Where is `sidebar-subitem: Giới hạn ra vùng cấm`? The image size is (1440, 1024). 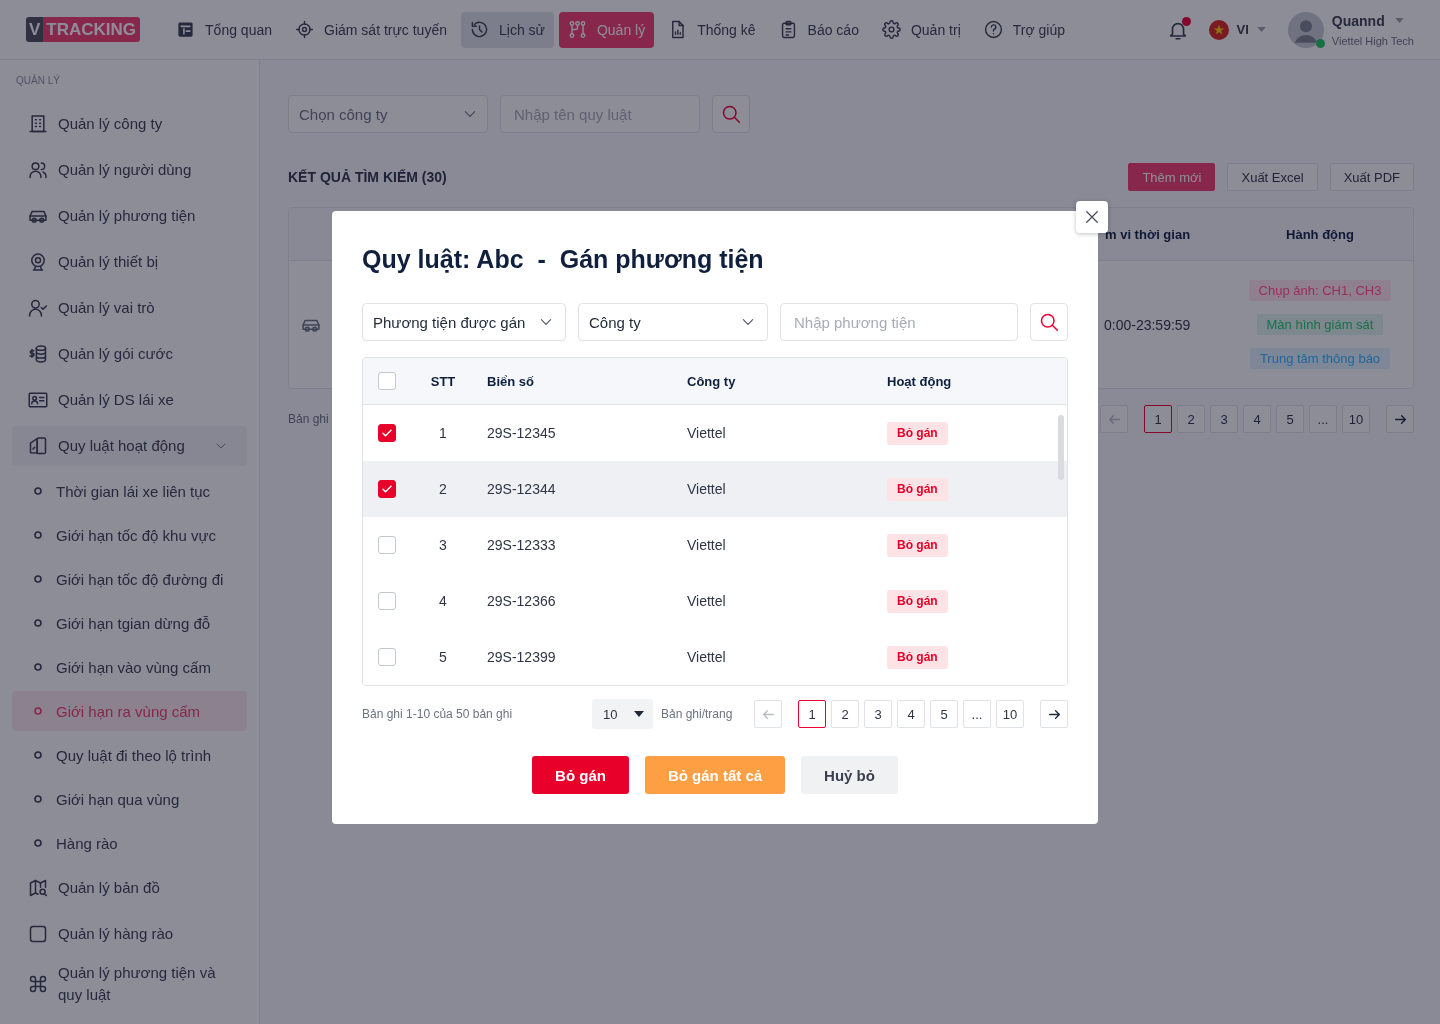 sidebar-subitem: Giới hạn ra vùng cấm is located at coordinates (129, 711).